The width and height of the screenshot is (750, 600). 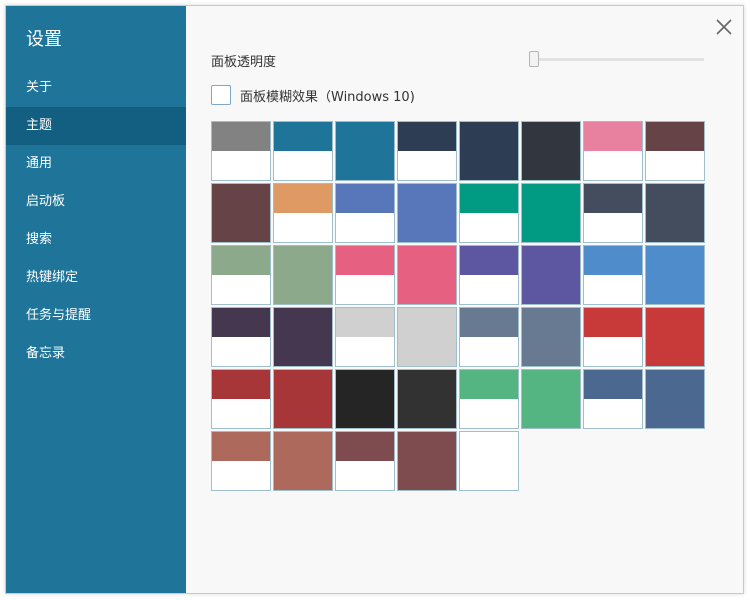 What do you see at coordinates (96, 354) in the screenshot?
I see `sidebar-item: 备忘录` at bounding box center [96, 354].